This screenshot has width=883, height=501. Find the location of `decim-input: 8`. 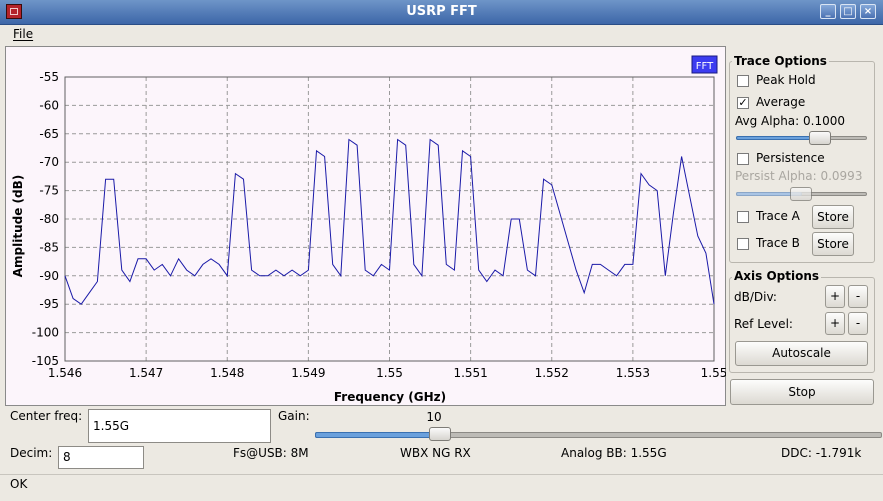

decim-input: 8 is located at coordinates (101, 457).